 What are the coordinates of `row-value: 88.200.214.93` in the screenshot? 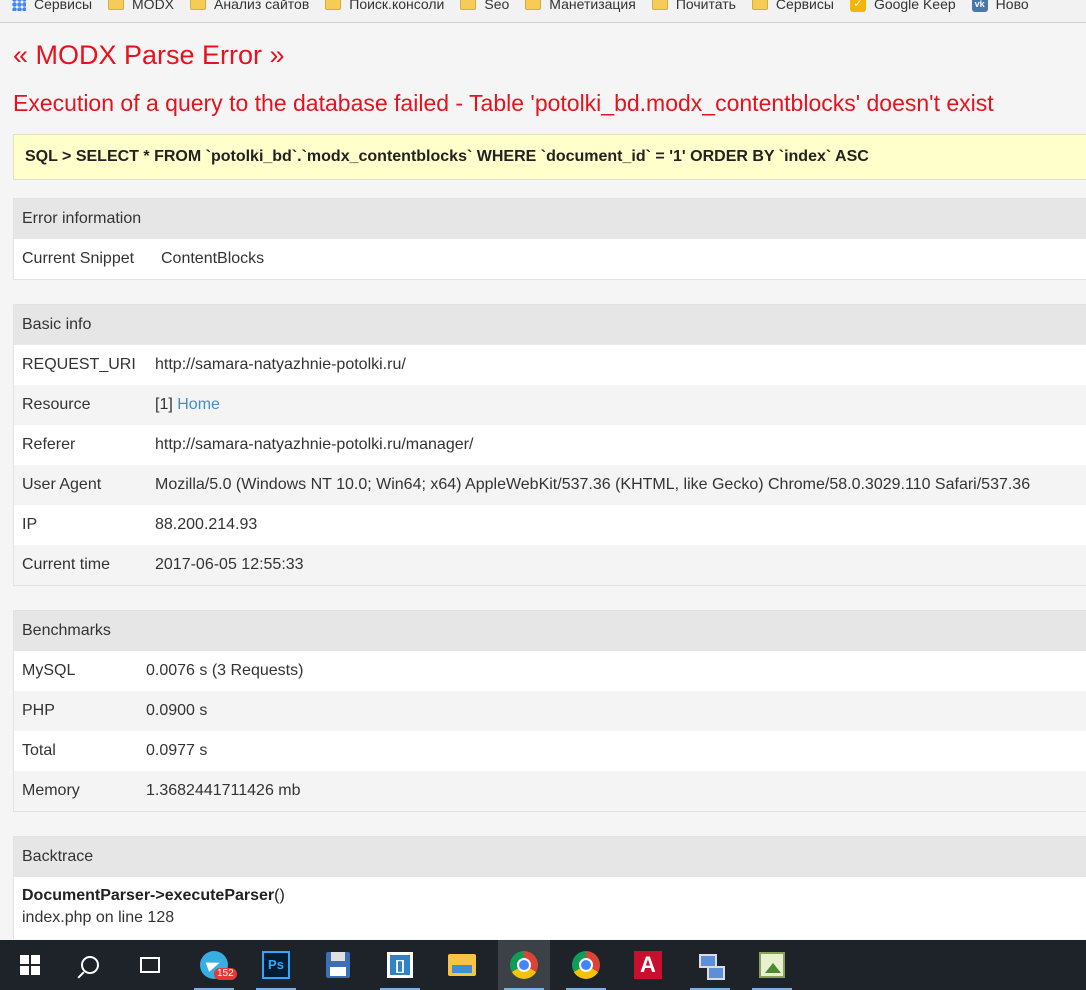 It's located at (206, 524).